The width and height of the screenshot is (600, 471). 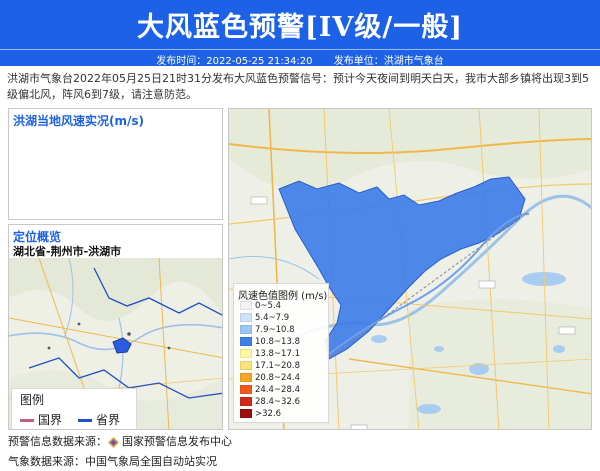 I want to click on wind-legend-item: 13.8~17.1, so click(x=270, y=354).